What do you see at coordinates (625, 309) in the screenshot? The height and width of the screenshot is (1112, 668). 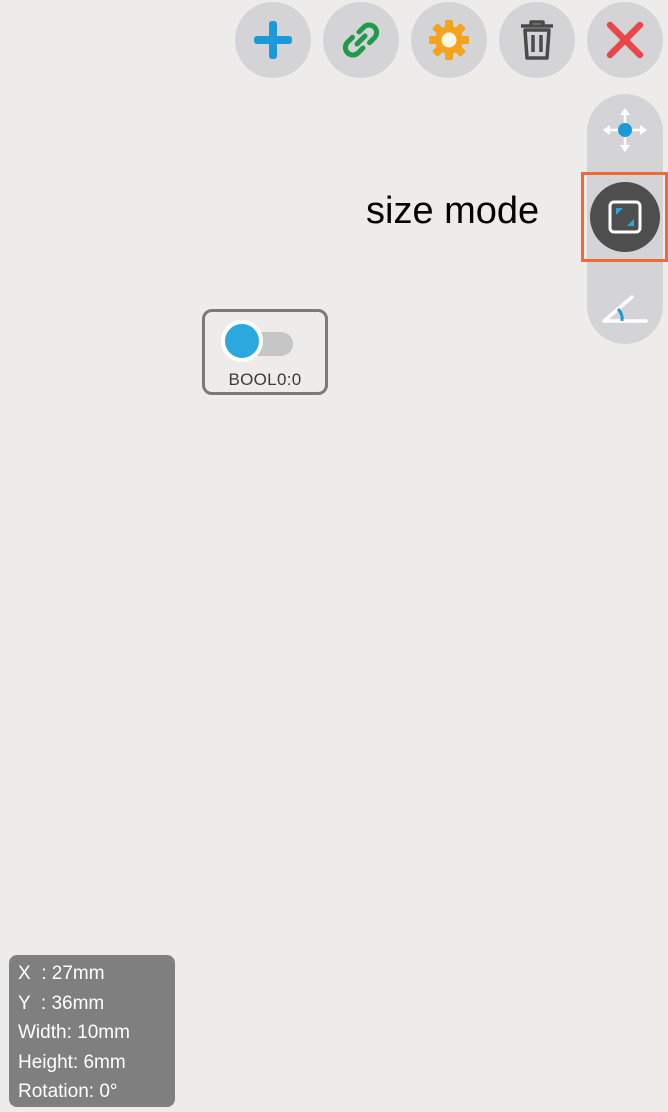 I see `angle-icon` at bounding box center [625, 309].